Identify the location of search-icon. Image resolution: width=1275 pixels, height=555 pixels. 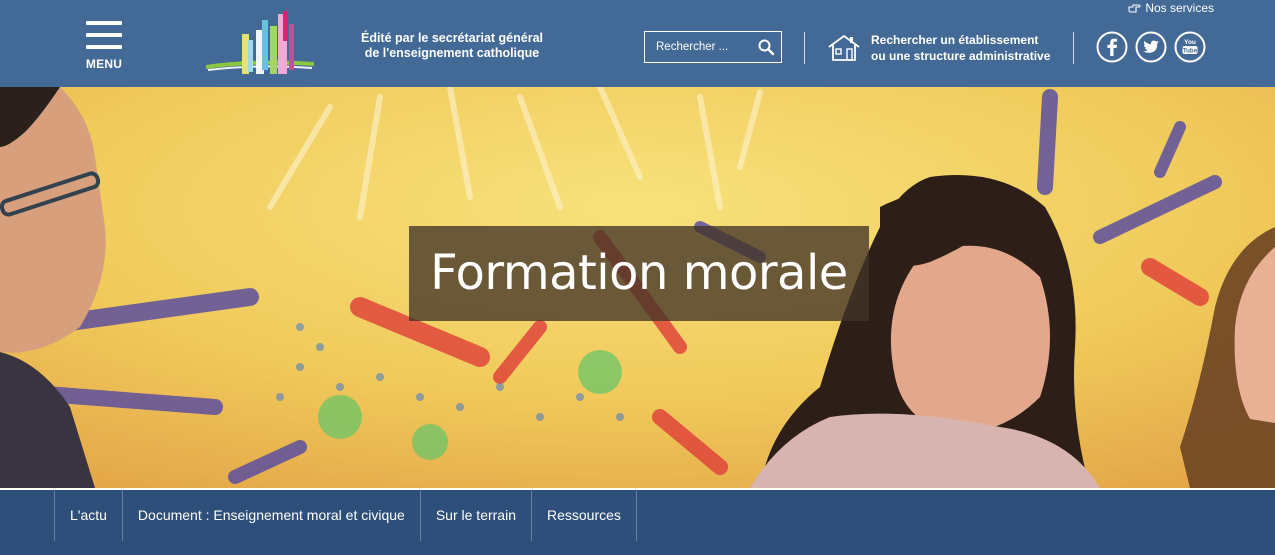
(766, 47).